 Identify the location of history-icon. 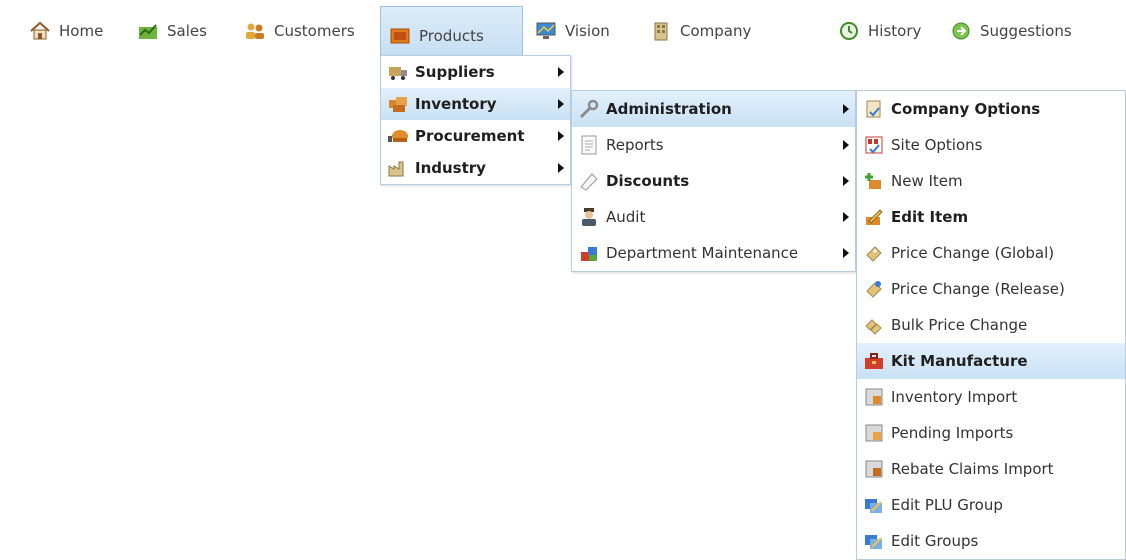
(849, 31).